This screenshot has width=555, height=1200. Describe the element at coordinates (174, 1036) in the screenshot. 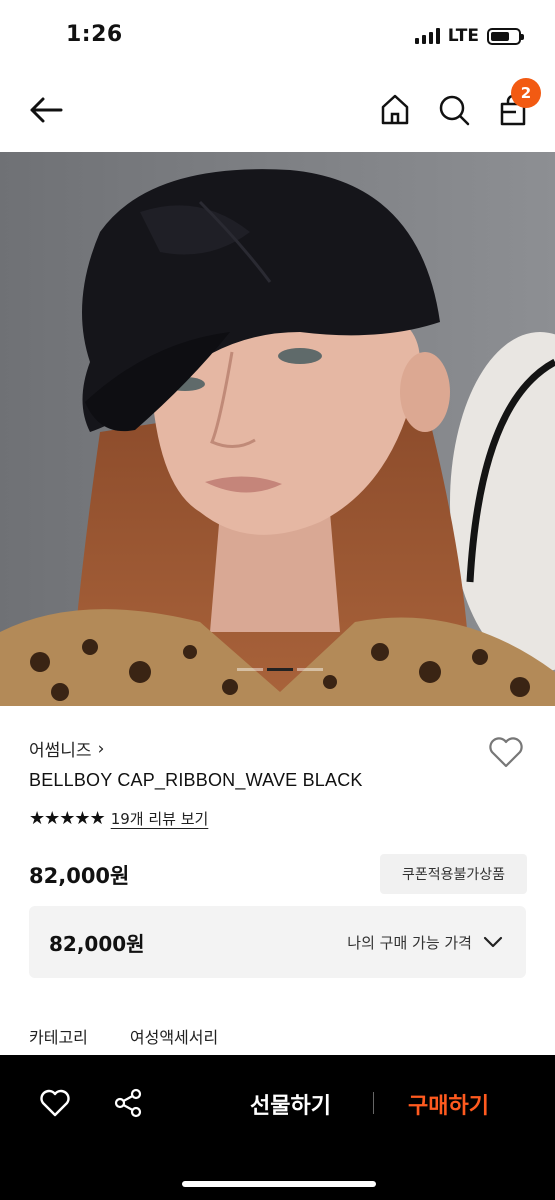

I see `category-value: 여성액세서리` at that location.